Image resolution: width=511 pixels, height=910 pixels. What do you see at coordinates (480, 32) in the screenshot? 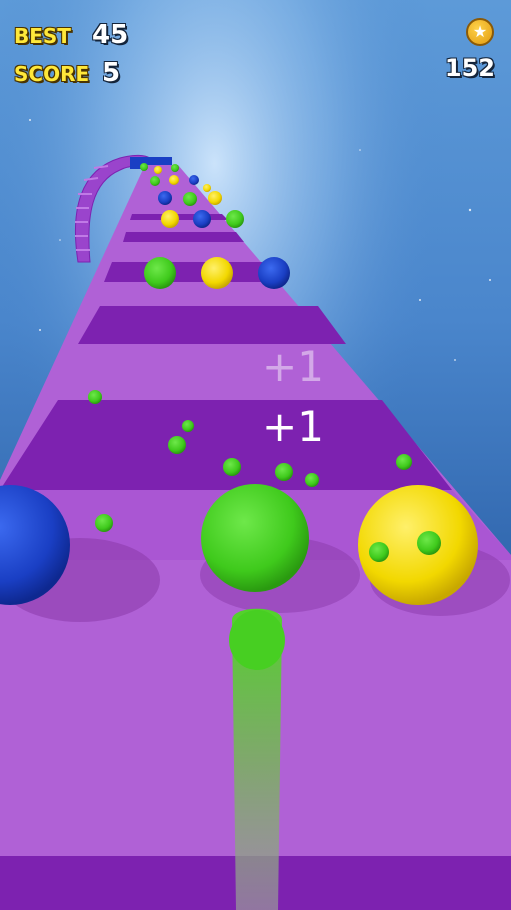
I see `coin-star-icon: ★` at bounding box center [480, 32].